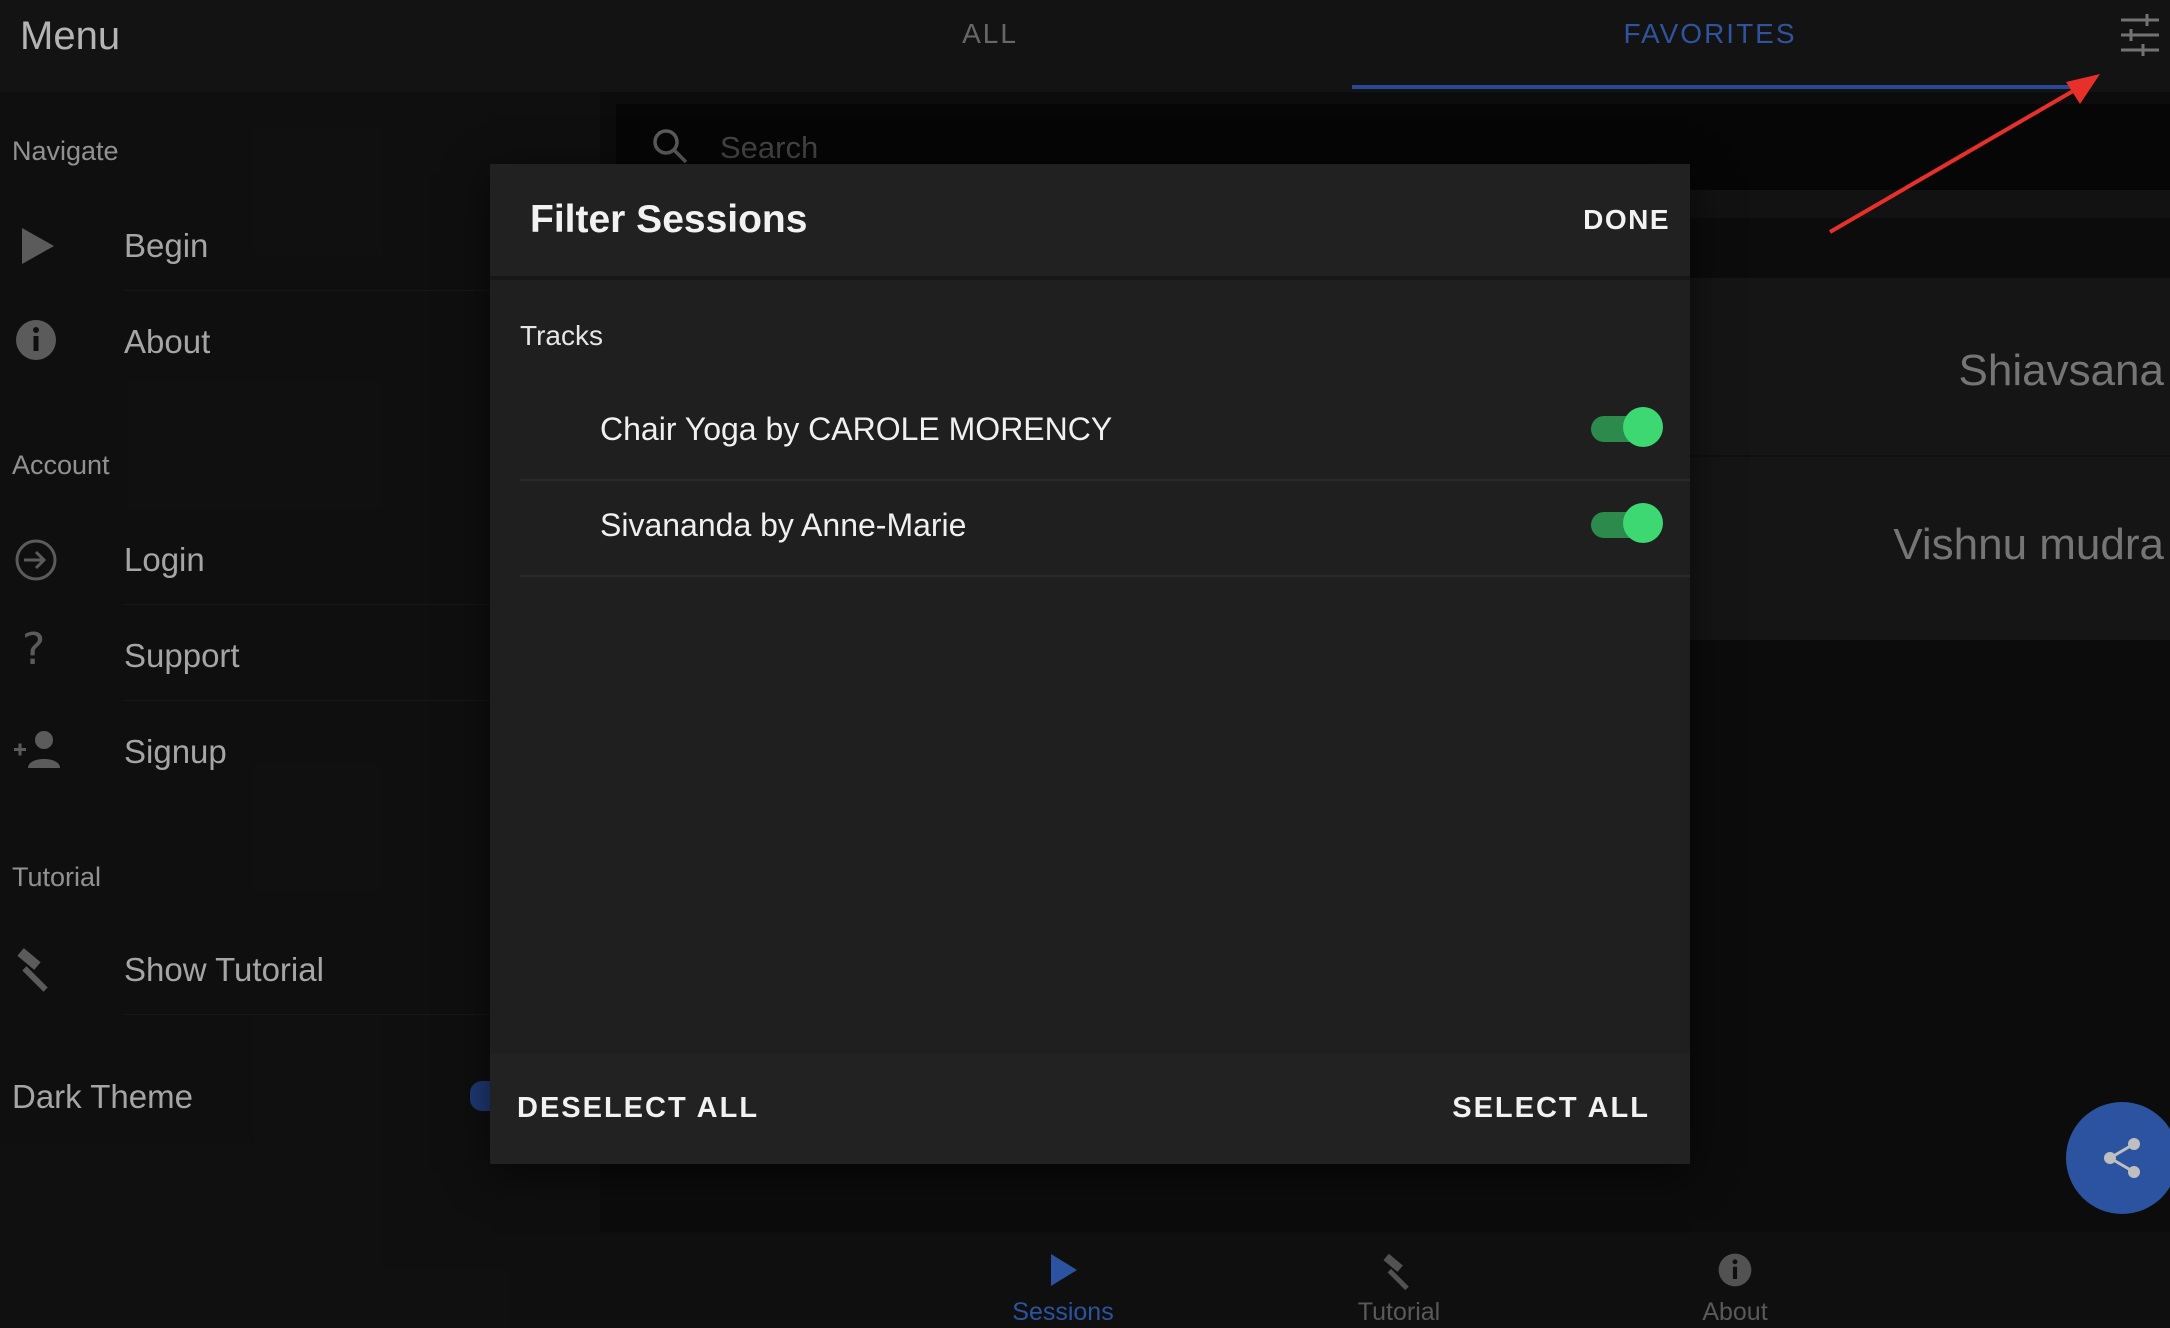 This screenshot has width=2170, height=1328. I want to click on track-label: Sivananda by Anne-Marie, so click(783, 525).